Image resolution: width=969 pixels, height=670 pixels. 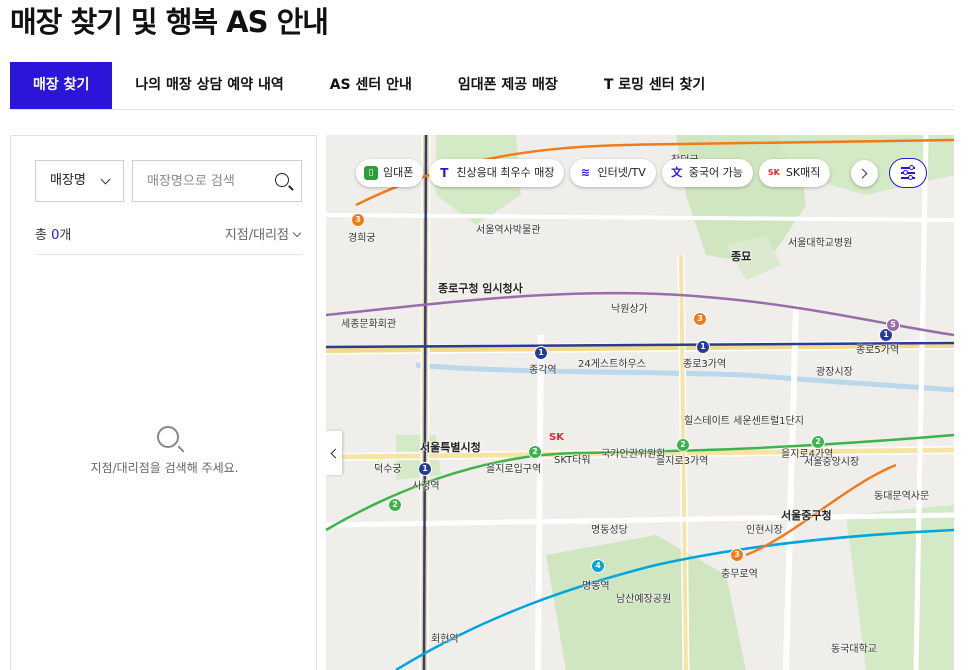 What do you see at coordinates (43, 235) in the screenshot?
I see `result-count-prefix: 총` at bounding box center [43, 235].